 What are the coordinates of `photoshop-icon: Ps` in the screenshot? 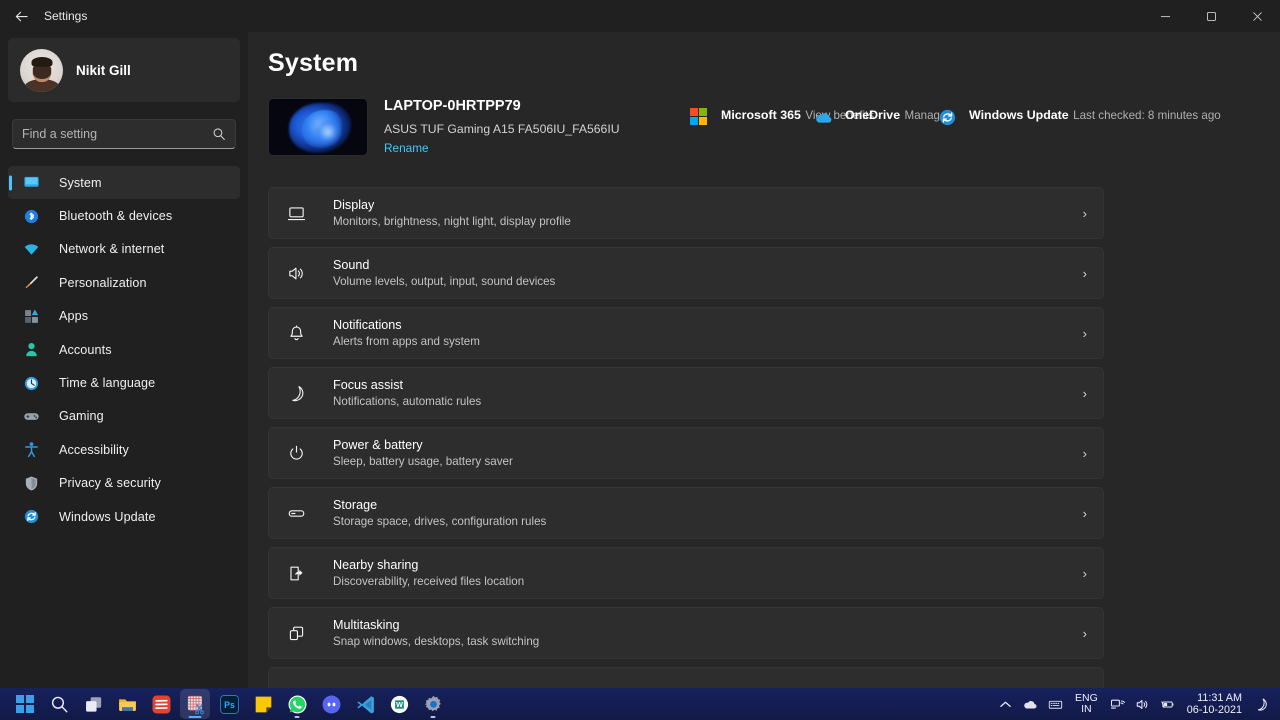 It's located at (229, 704).